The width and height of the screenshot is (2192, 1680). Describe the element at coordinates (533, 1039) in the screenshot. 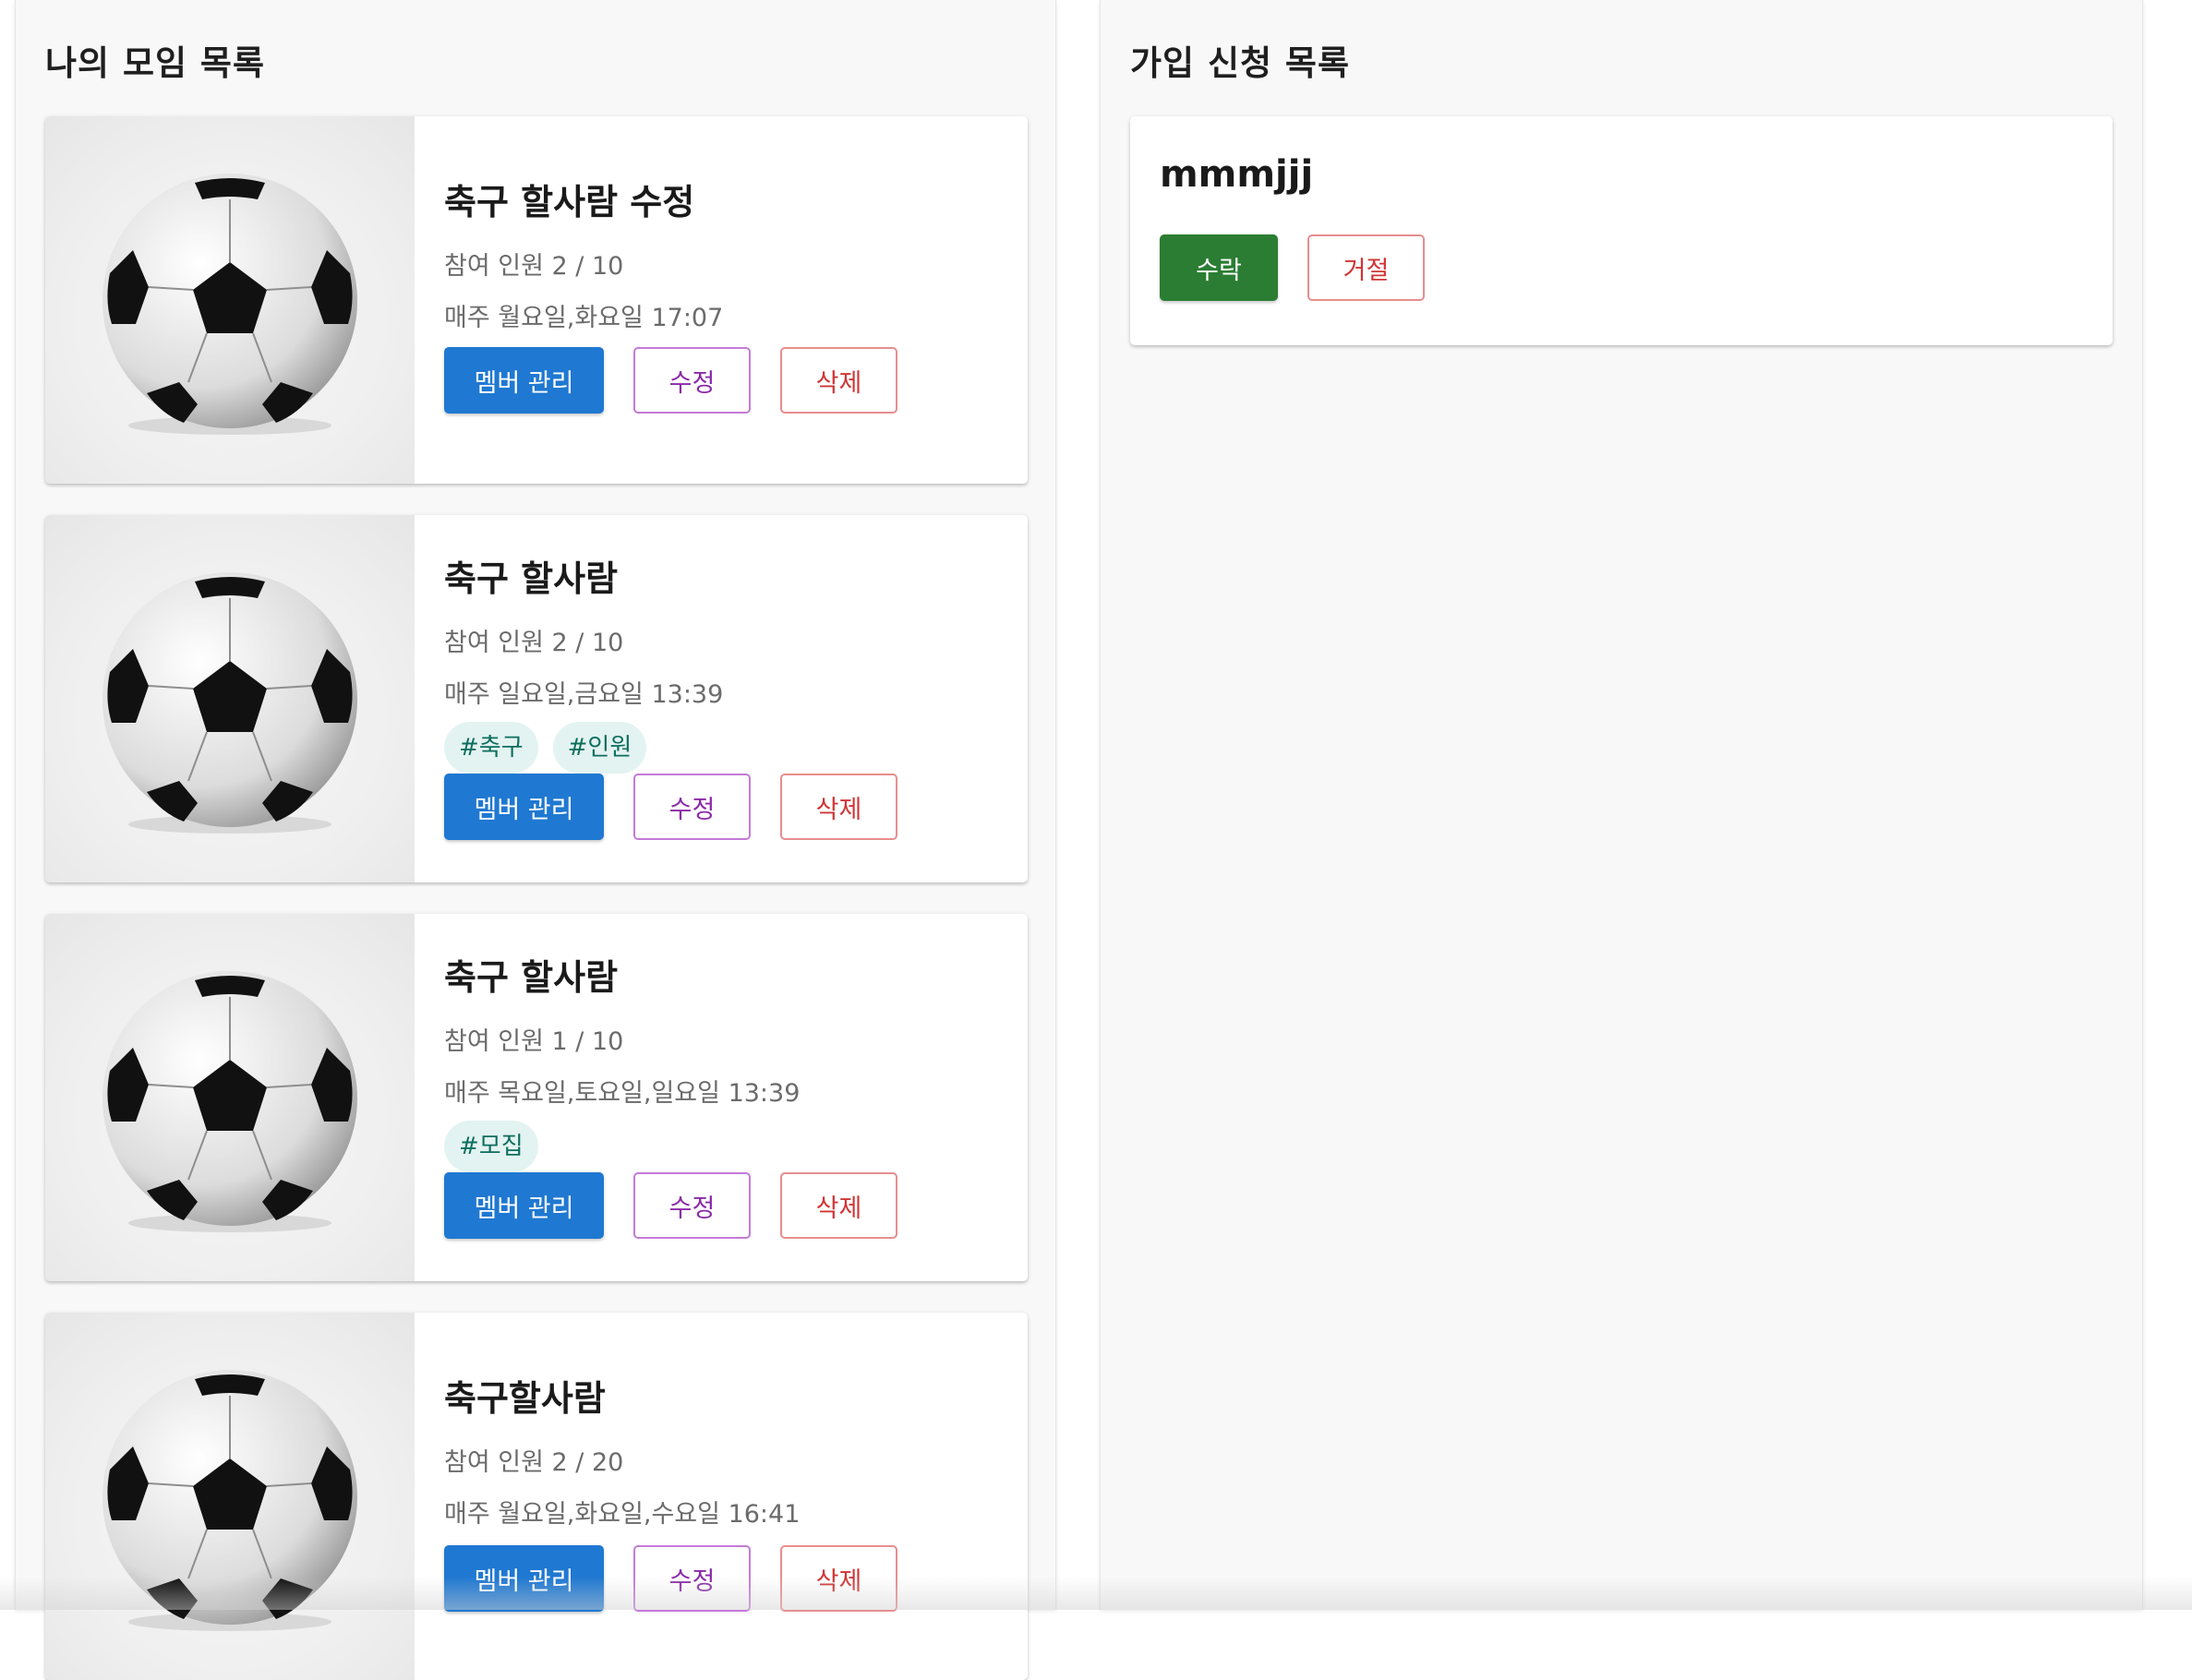

I see `group-members: 참여 인원 1 / 10` at that location.